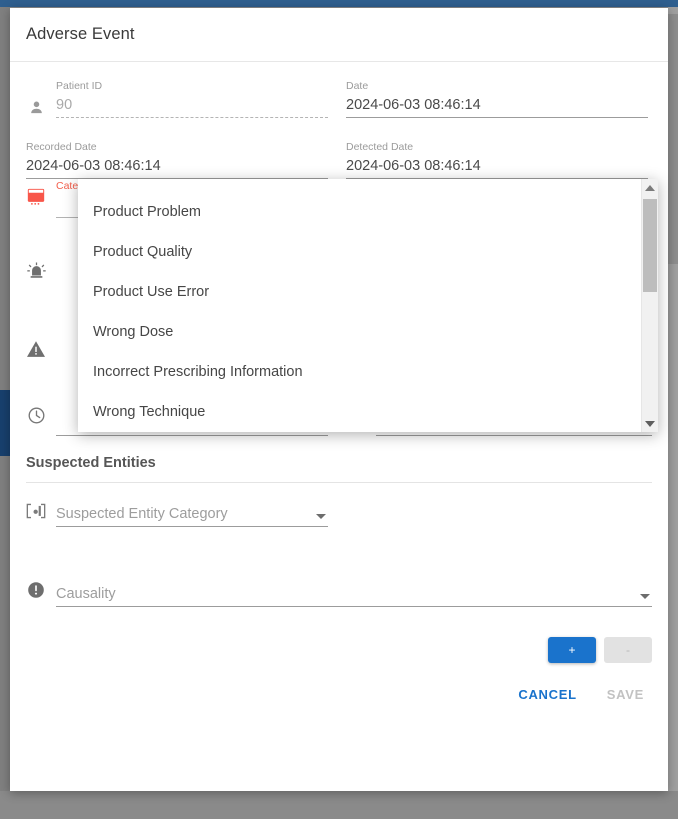 This screenshot has height=819, width=678. I want to click on patient-id-label: Patient ID, so click(79, 86).